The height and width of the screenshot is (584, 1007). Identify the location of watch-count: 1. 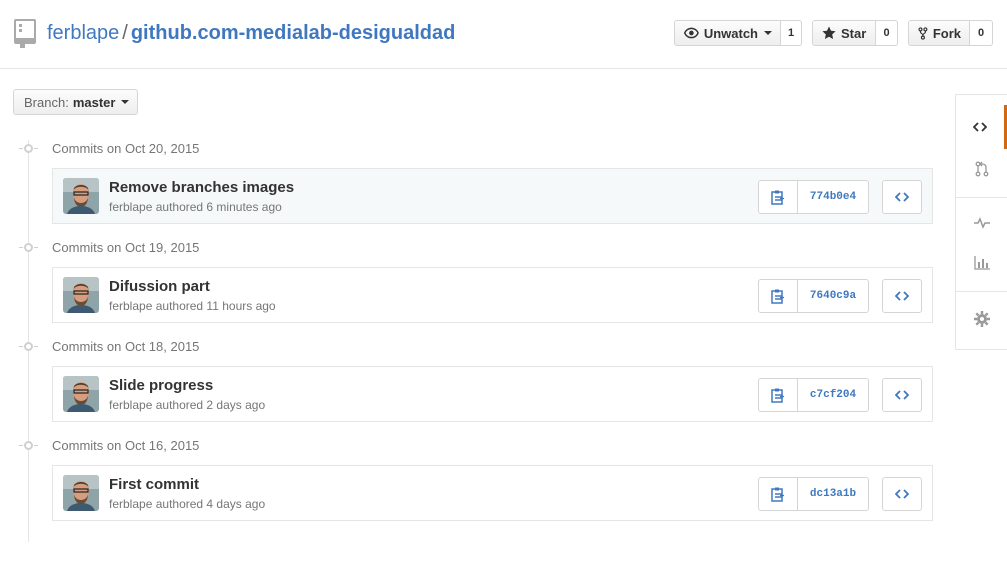
(791, 33).